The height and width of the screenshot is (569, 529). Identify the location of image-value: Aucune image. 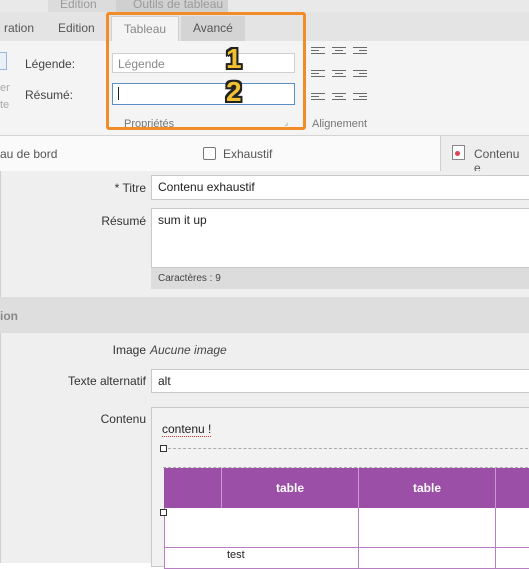
(188, 350).